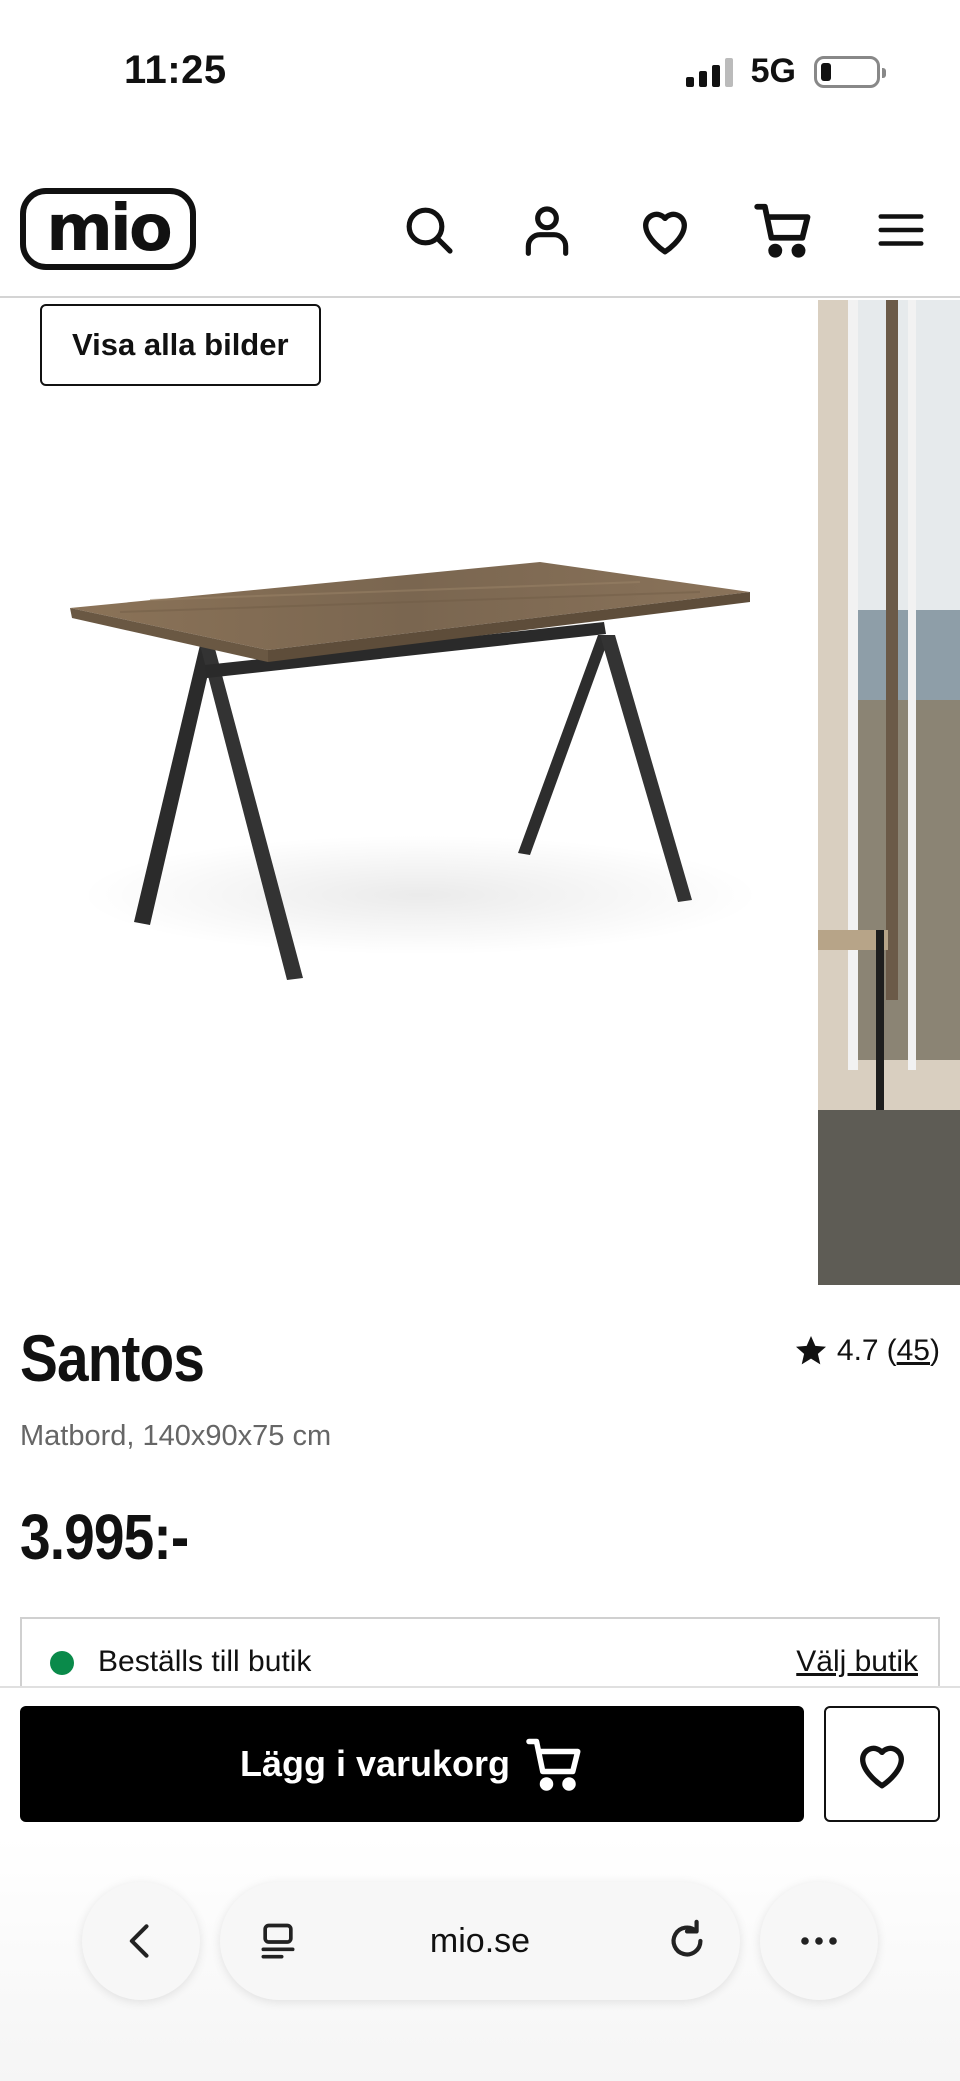 The height and width of the screenshot is (2081, 960). Describe the element at coordinates (62, 1663) in the screenshot. I see `availability-status-dot` at that location.